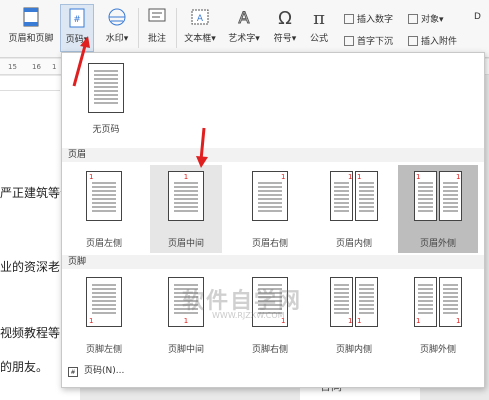 Image resolution: width=489 pixels, height=400 pixels. I want to click on footer-outside-option: 1 1 页脚外侧, so click(438, 315).